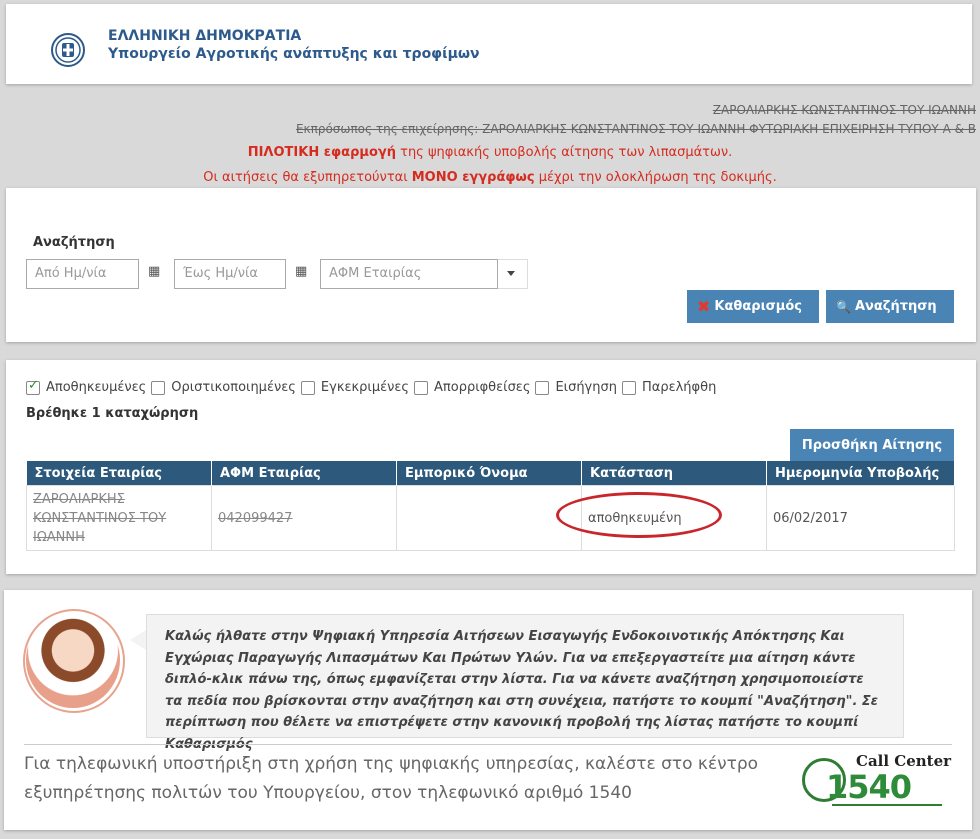 The image size is (980, 839). I want to click on call-center-logo: Call Center 1540, so click(876, 780).